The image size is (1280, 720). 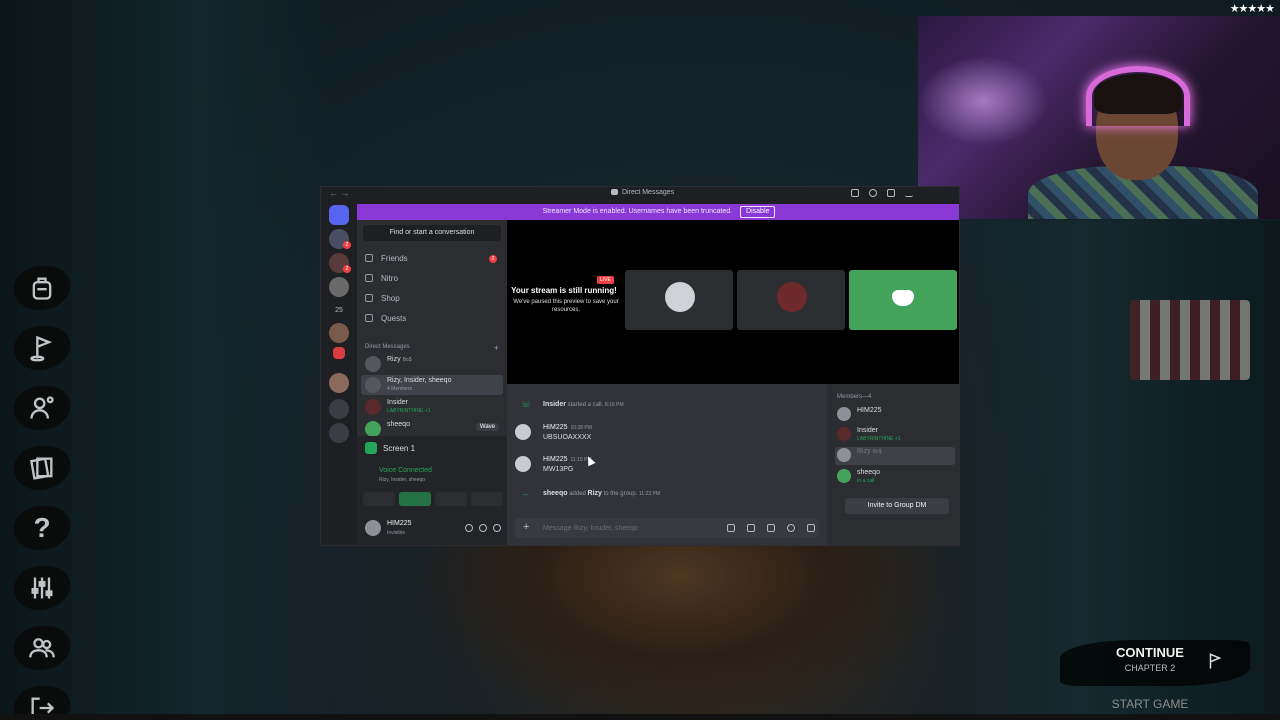 What do you see at coordinates (432, 233) in the screenshot?
I see `find-conversation-button: Find or start a conversation` at bounding box center [432, 233].